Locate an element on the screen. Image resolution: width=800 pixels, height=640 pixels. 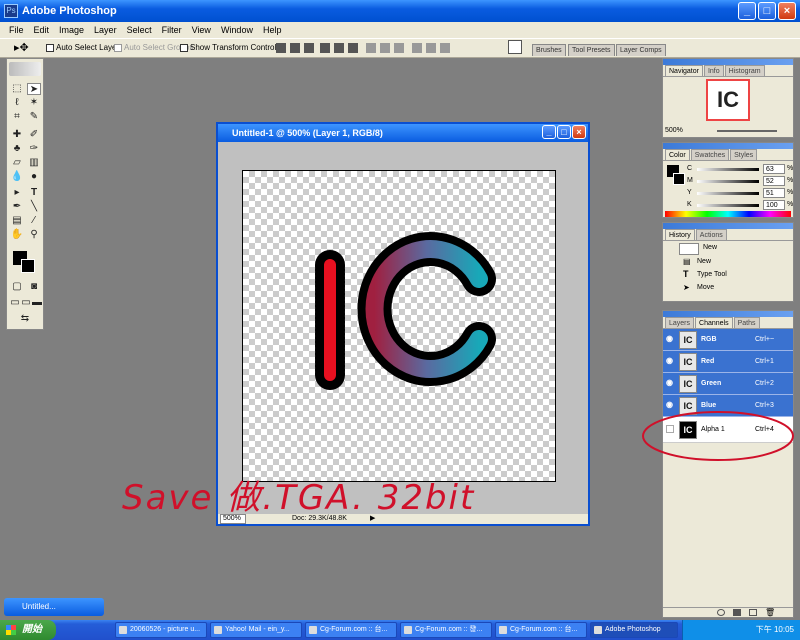
file-browser-icon is located at coordinates (515, 47).